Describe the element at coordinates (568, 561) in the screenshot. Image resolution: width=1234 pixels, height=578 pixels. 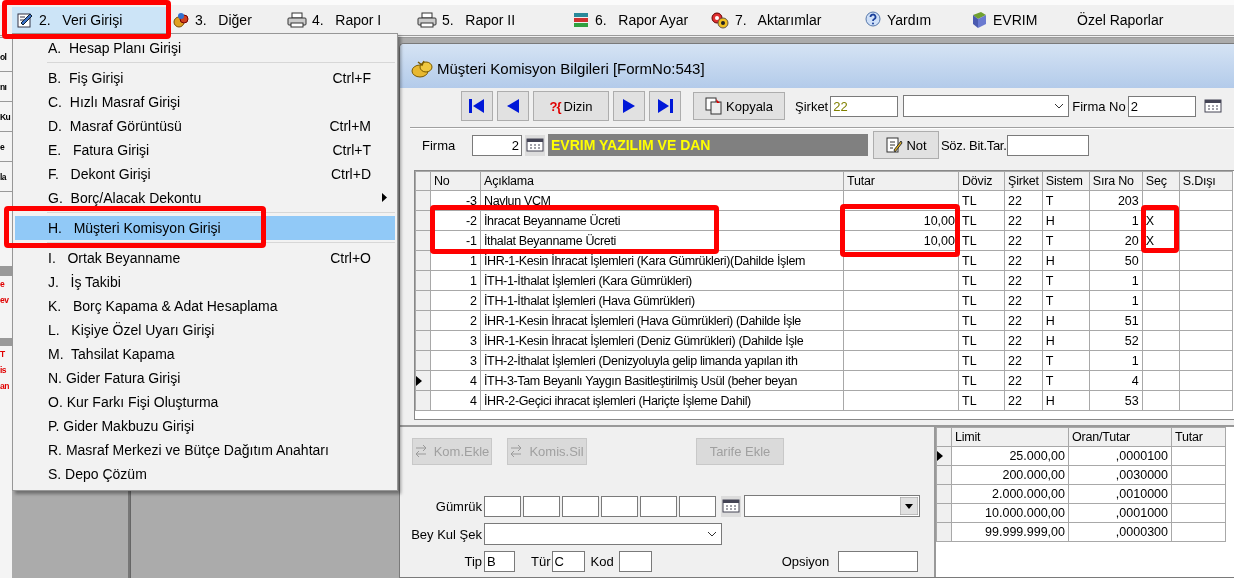
I see `kind-field: C` at that location.